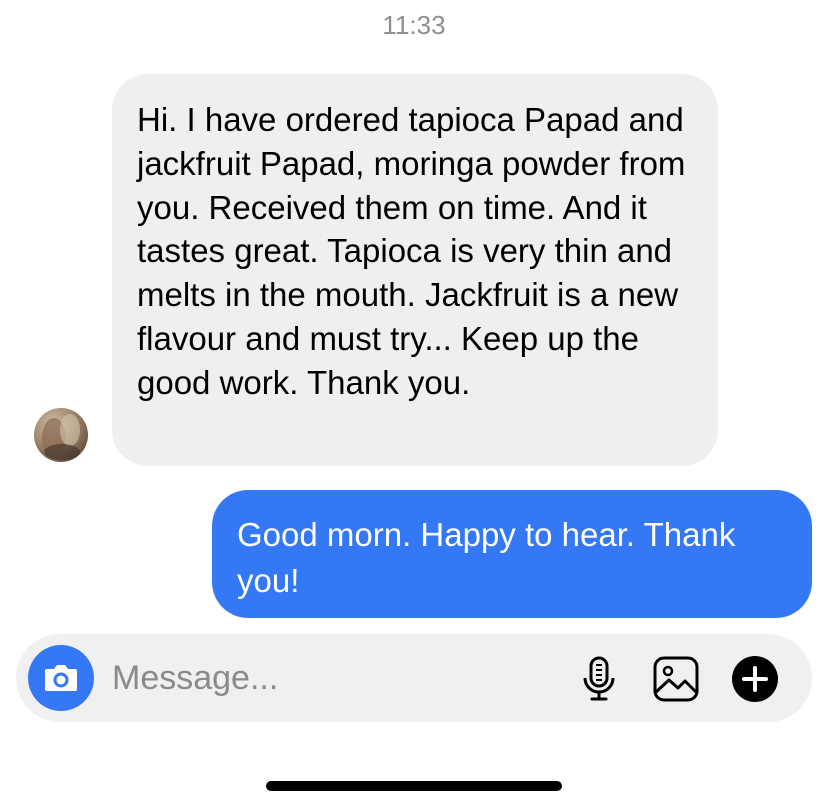 This screenshot has height=806, width=828. I want to click on camera-icon, so click(61, 678).